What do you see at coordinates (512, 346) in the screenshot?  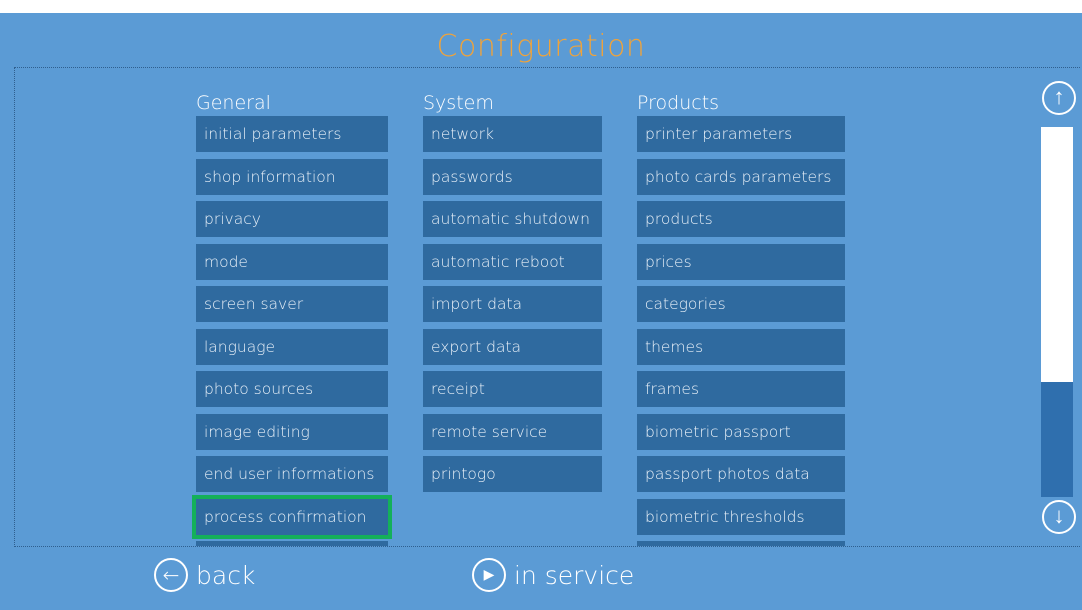 I see `system-item-export-data: export data` at bounding box center [512, 346].